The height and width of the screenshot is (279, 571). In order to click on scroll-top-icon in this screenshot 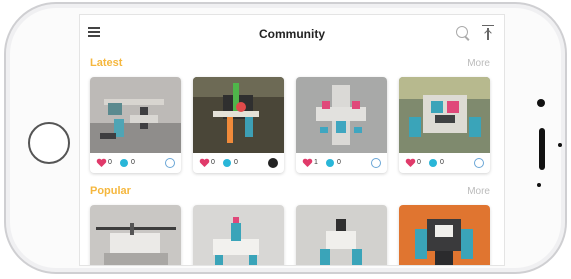, I will do `click(488, 33)`.